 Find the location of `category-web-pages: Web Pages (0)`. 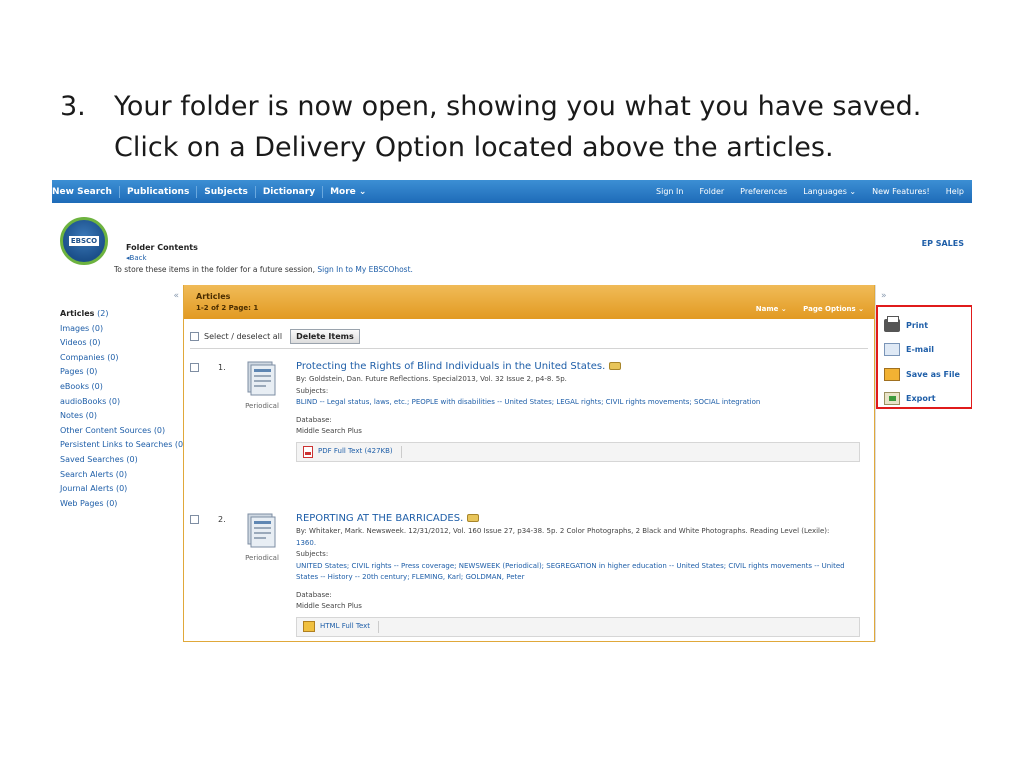

category-web-pages: Web Pages (0) is located at coordinates (123, 504).